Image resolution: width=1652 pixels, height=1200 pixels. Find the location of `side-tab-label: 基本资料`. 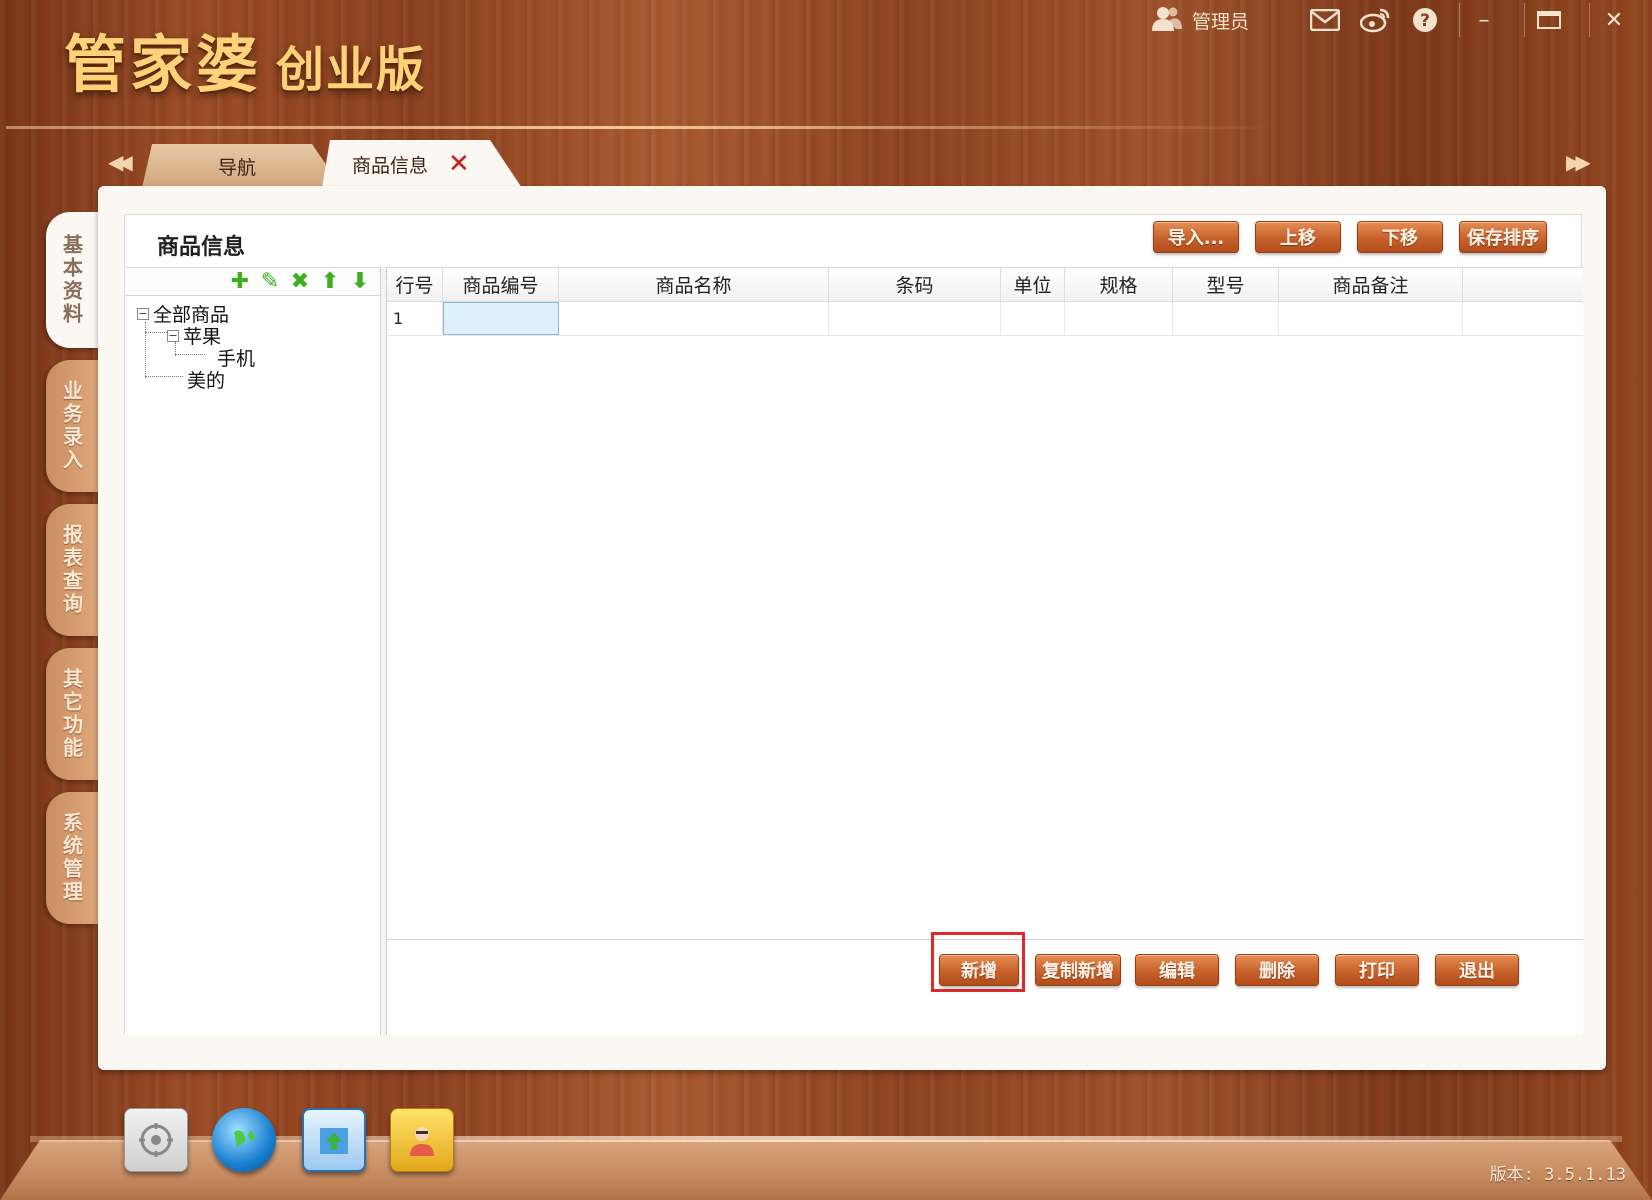

side-tab-label: 基本资料 is located at coordinates (71, 280).